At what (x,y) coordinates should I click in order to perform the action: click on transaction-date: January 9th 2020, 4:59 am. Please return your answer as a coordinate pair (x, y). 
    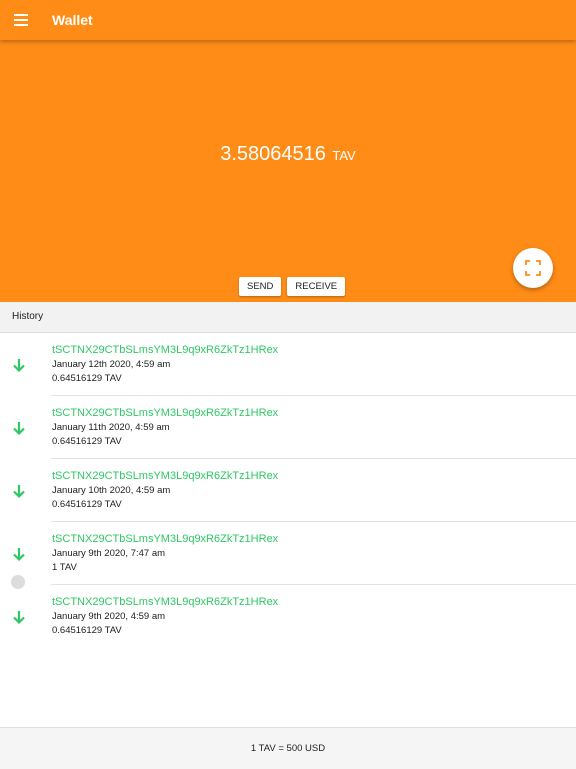
    Looking at the image, I should click on (109, 616).